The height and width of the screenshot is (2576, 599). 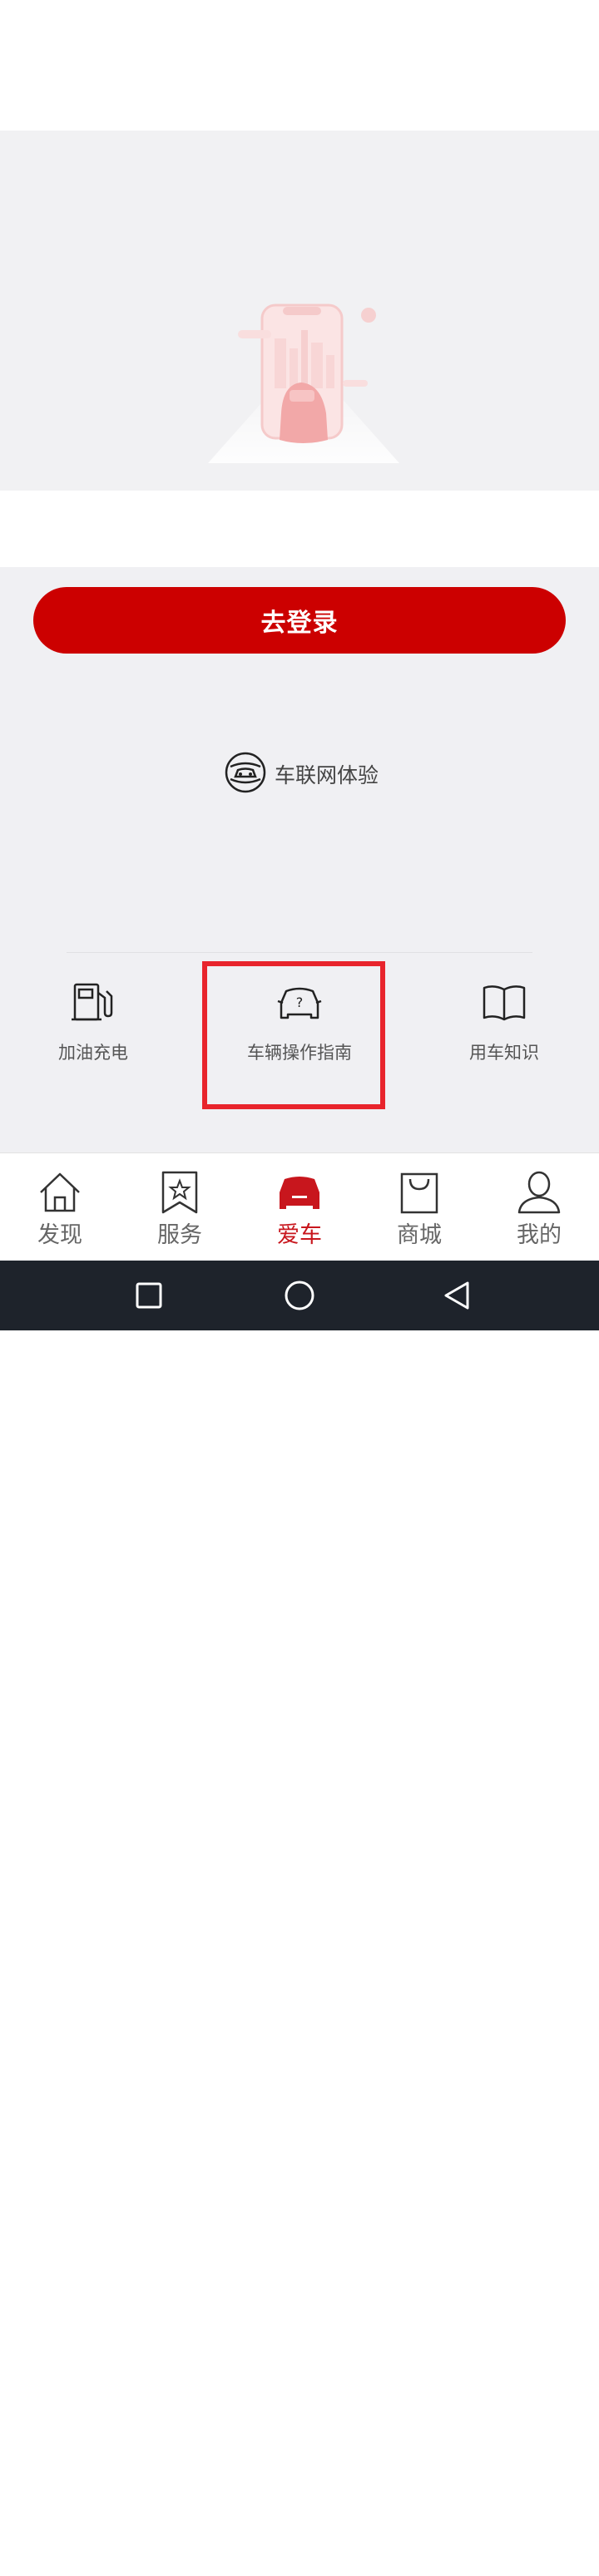 I want to click on tab-mall-label: 商城, so click(x=420, y=1235).